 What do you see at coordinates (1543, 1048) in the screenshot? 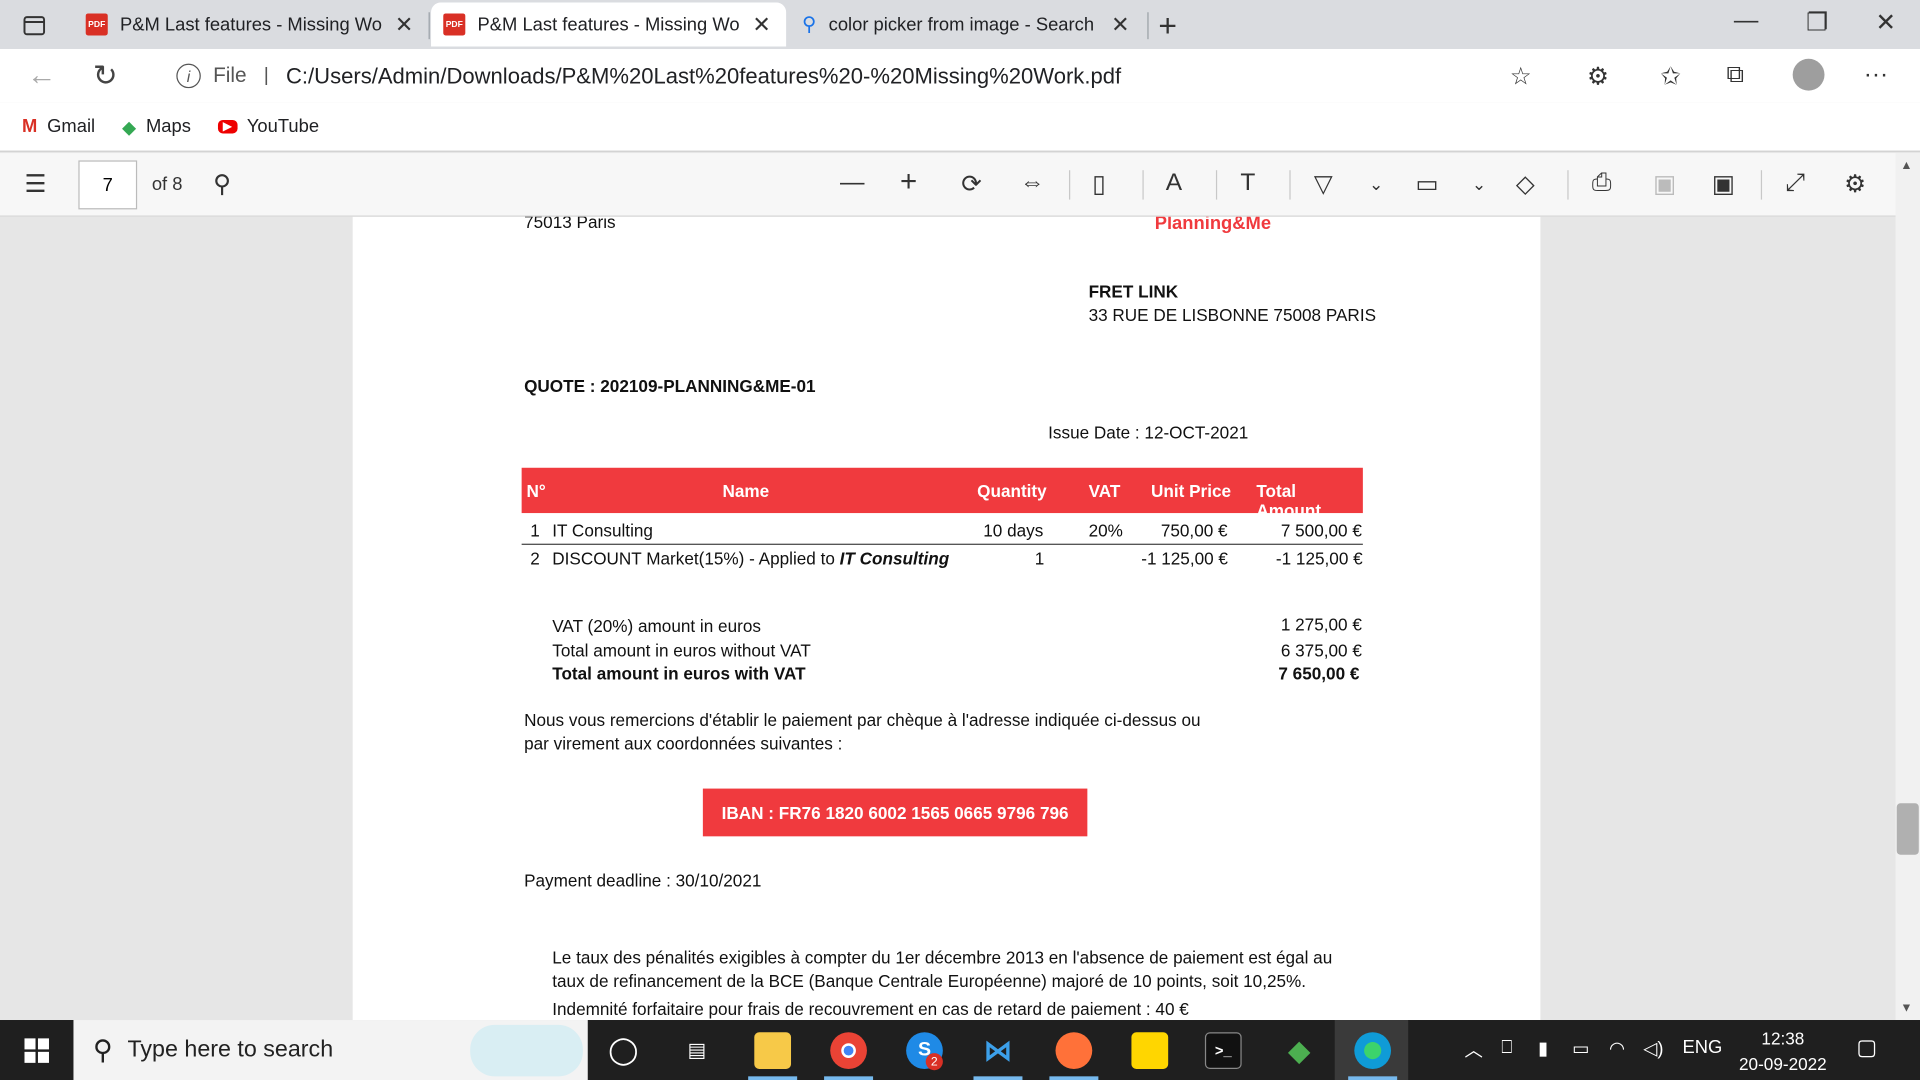
I see `microphone-icon: ▮` at bounding box center [1543, 1048].